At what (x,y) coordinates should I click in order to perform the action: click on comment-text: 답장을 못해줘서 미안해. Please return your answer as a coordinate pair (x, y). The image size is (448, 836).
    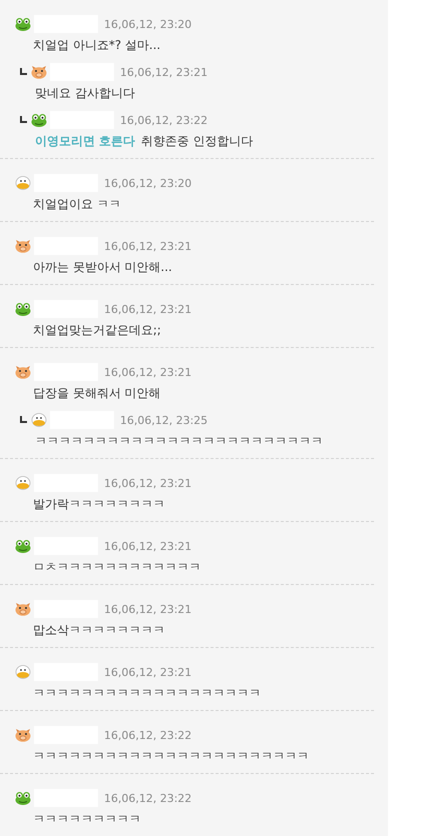
    Looking at the image, I should click on (97, 393).